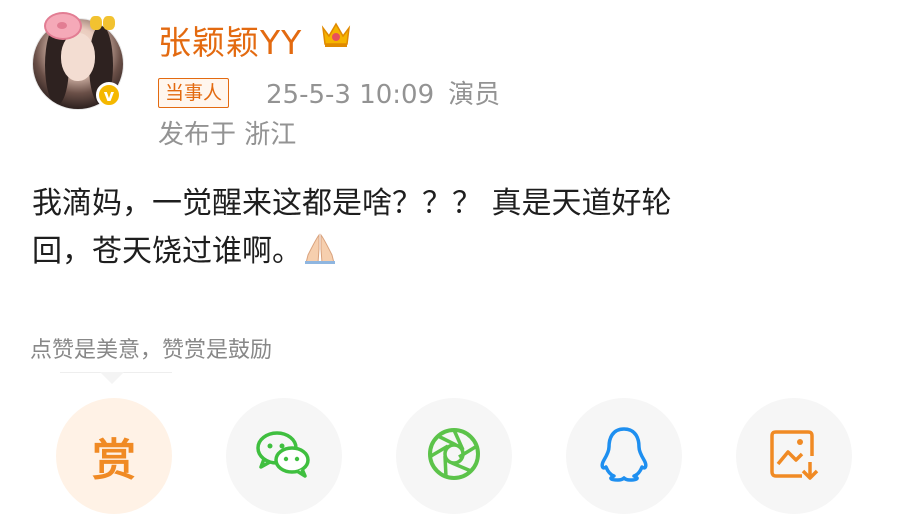  I want to click on wechat-icon, so click(284, 456).